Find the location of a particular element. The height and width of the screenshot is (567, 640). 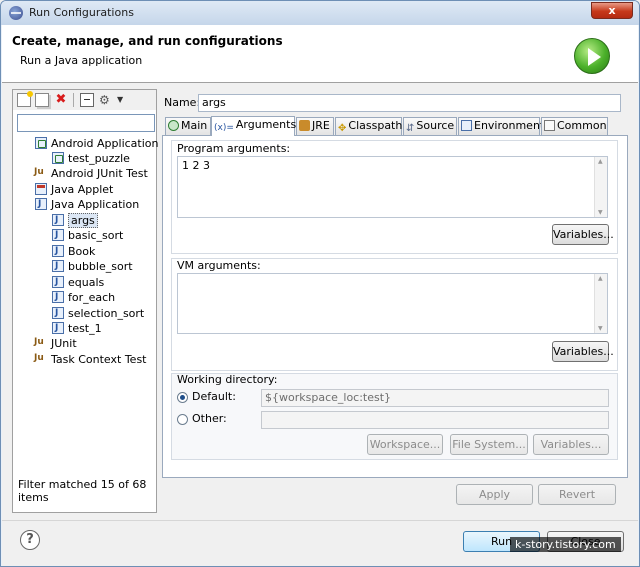

environment-tab-icon is located at coordinates (466, 125).